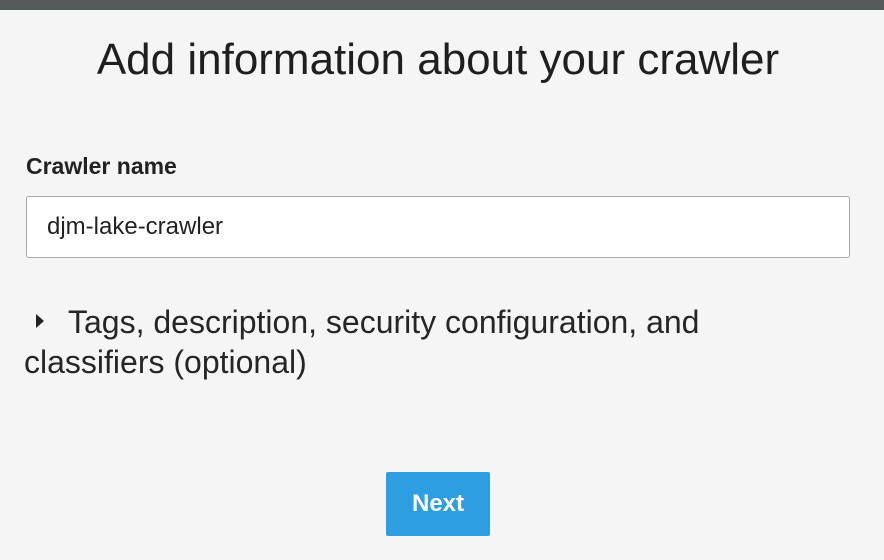 This screenshot has width=884, height=560. What do you see at coordinates (101, 166) in the screenshot?
I see `crawler-name-label: Crawler name` at bounding box center [101, 166].